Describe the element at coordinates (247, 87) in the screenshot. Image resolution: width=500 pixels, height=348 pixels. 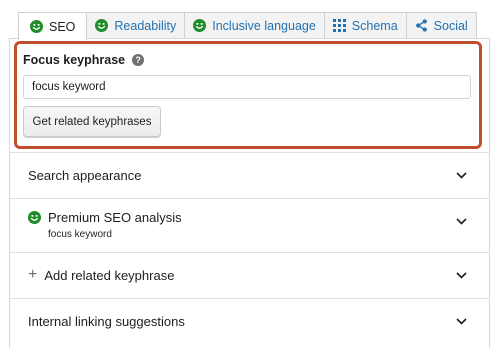
I see `focus-keyphrase-input` at that location.